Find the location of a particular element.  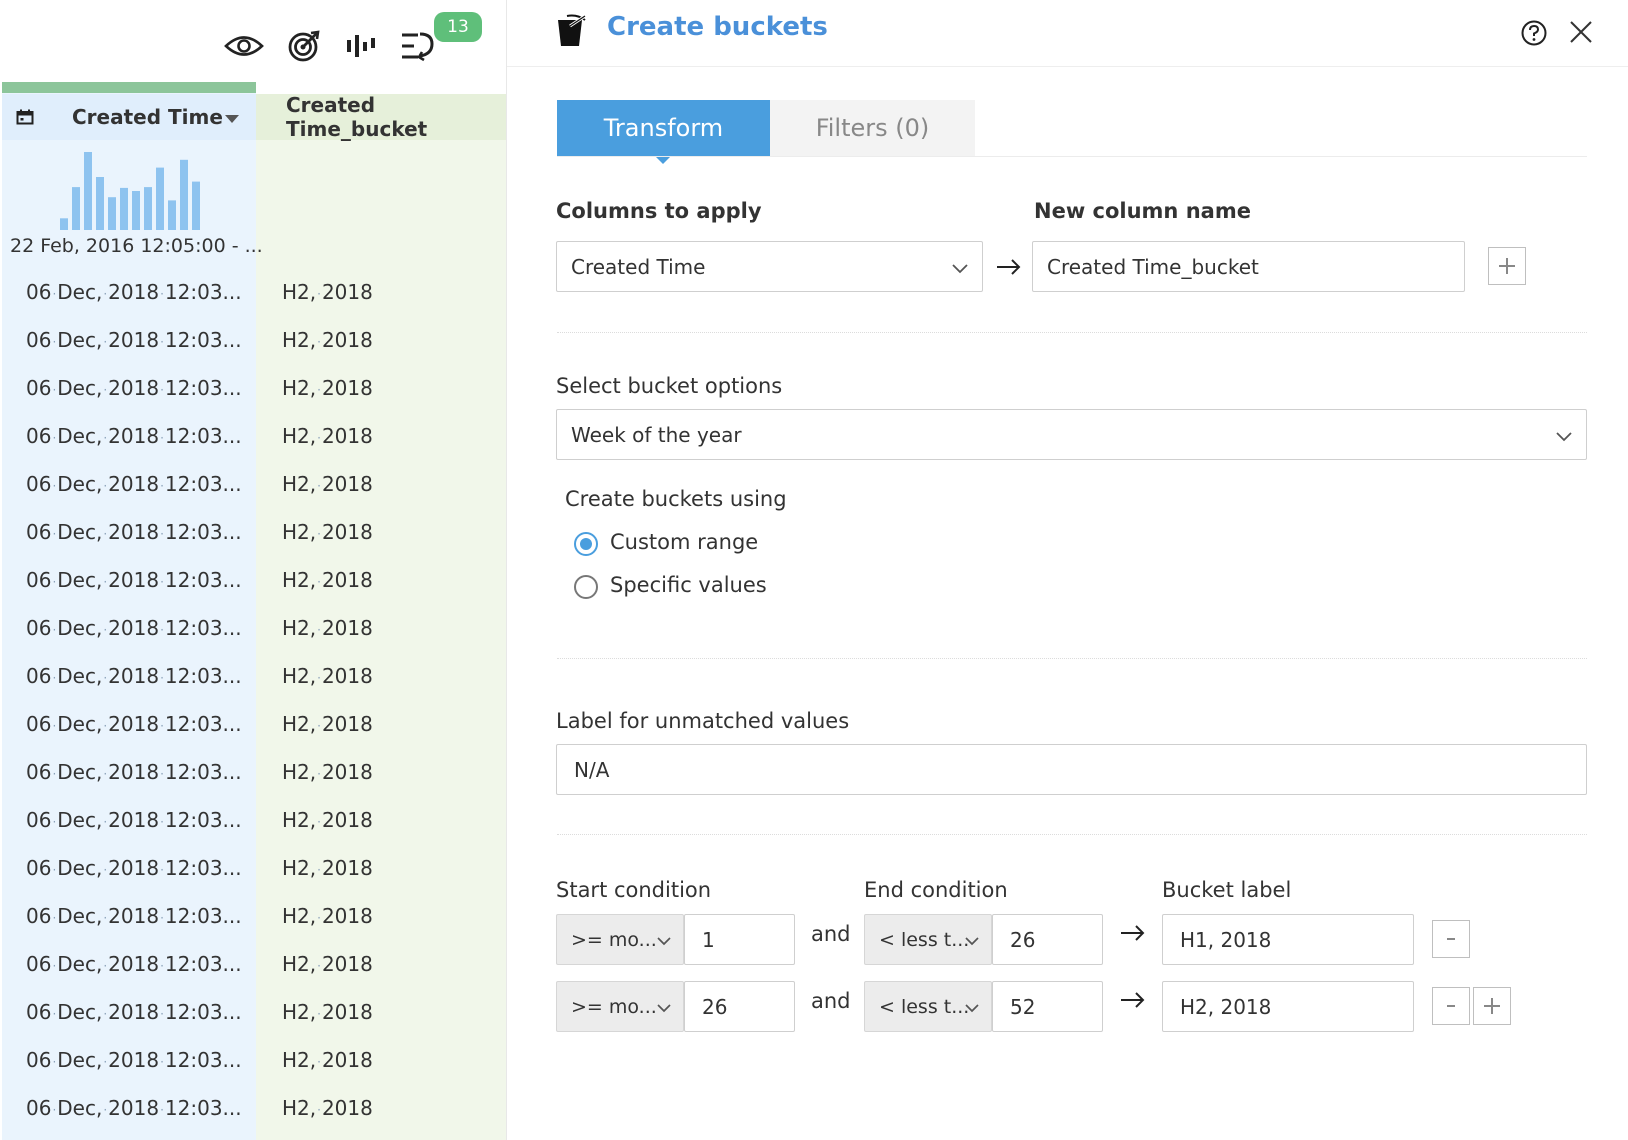

unmatched-value-input: N/A is located at coordinates (1071, 769).